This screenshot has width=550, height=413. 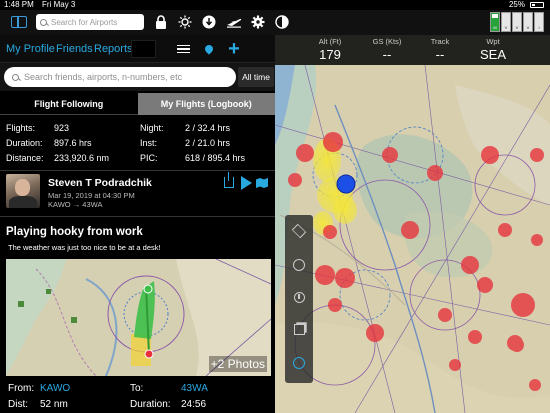 I want to click on flight-duration-value: 24:56, so click(x=194, y=404).